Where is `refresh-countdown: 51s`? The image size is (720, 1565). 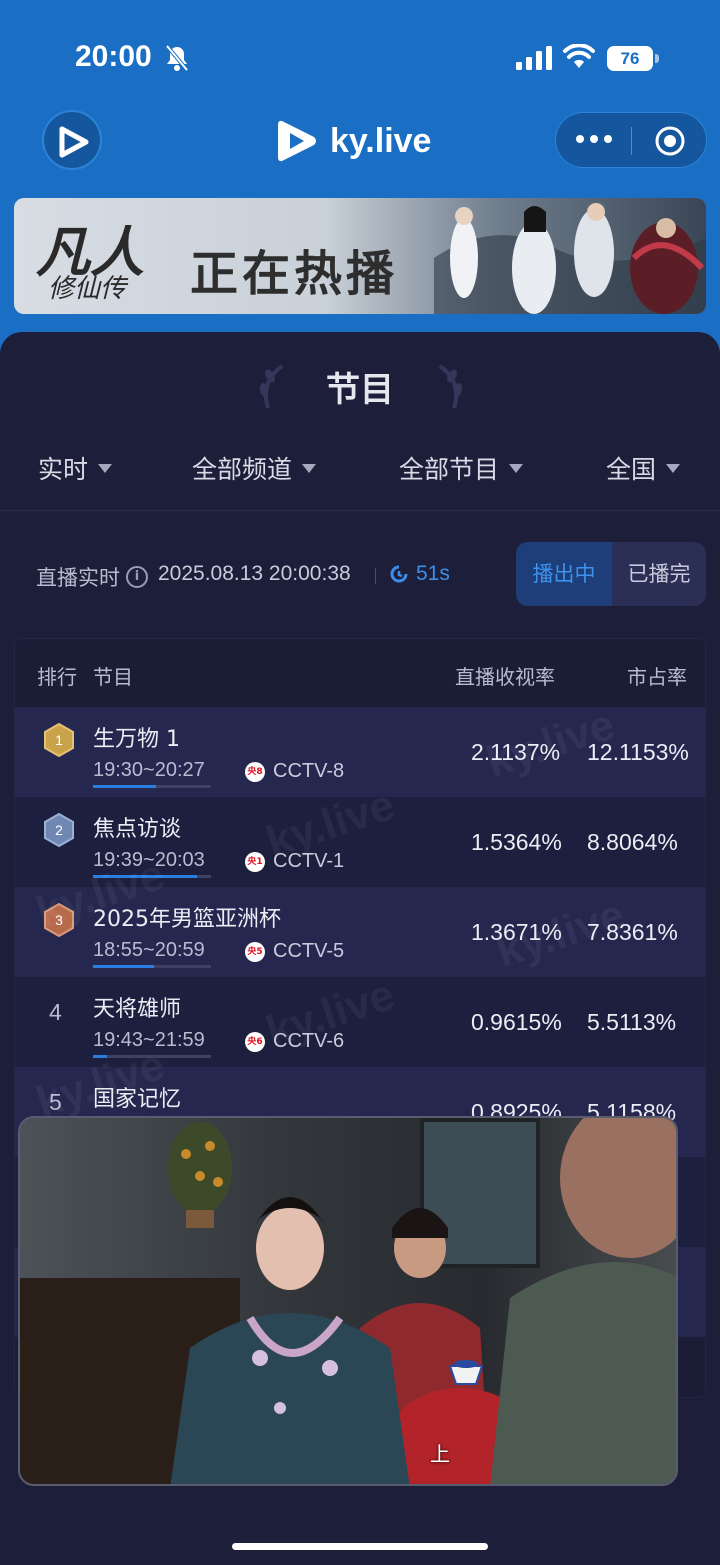 refresh-countdown: 51s is located at coordinates (419, 574).